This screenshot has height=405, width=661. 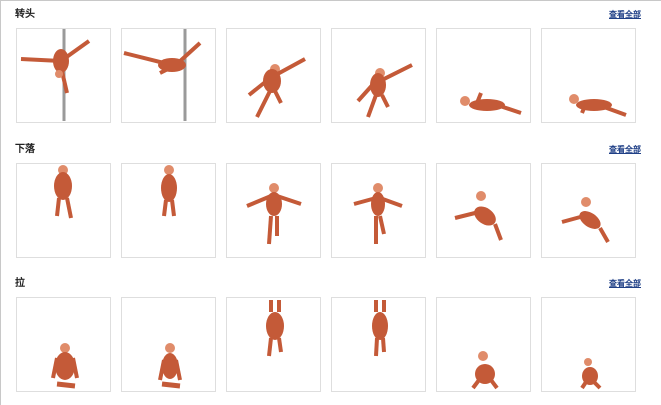 I want to click on section-title: 下落, so click(x=25, y=149).